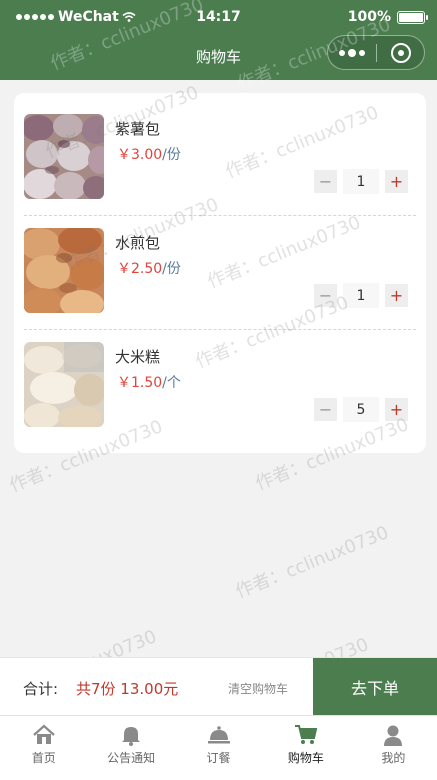 Image resolution: width=437 pixels, height=780 pixels. I want to click on total-value: 共7份 13.00元, so click(127, 689).